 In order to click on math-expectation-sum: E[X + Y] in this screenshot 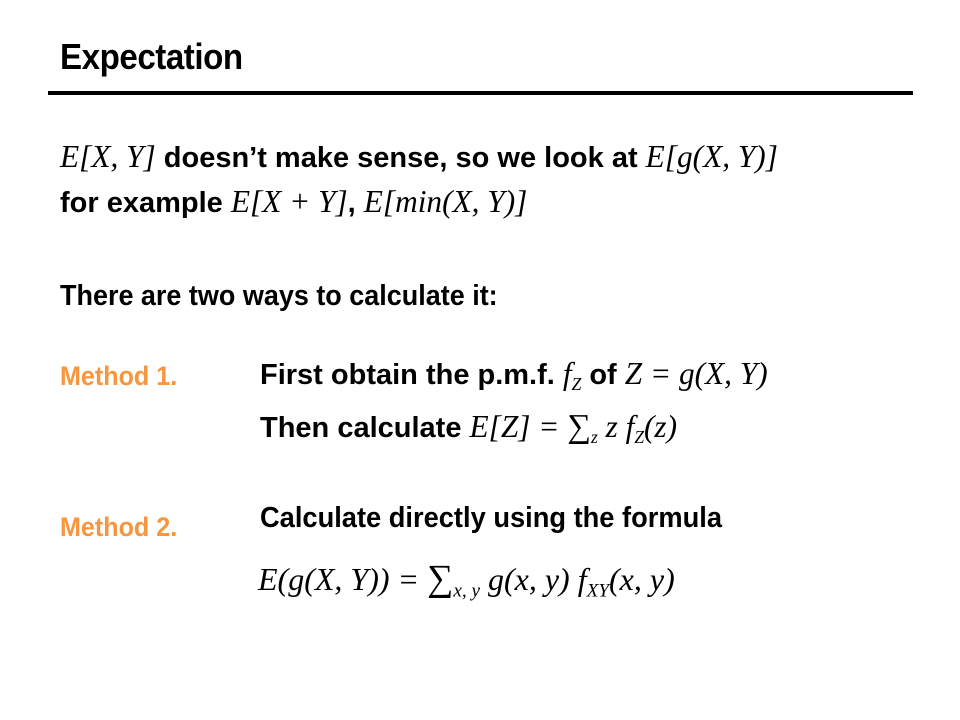, I will do `click(289, 201)`.